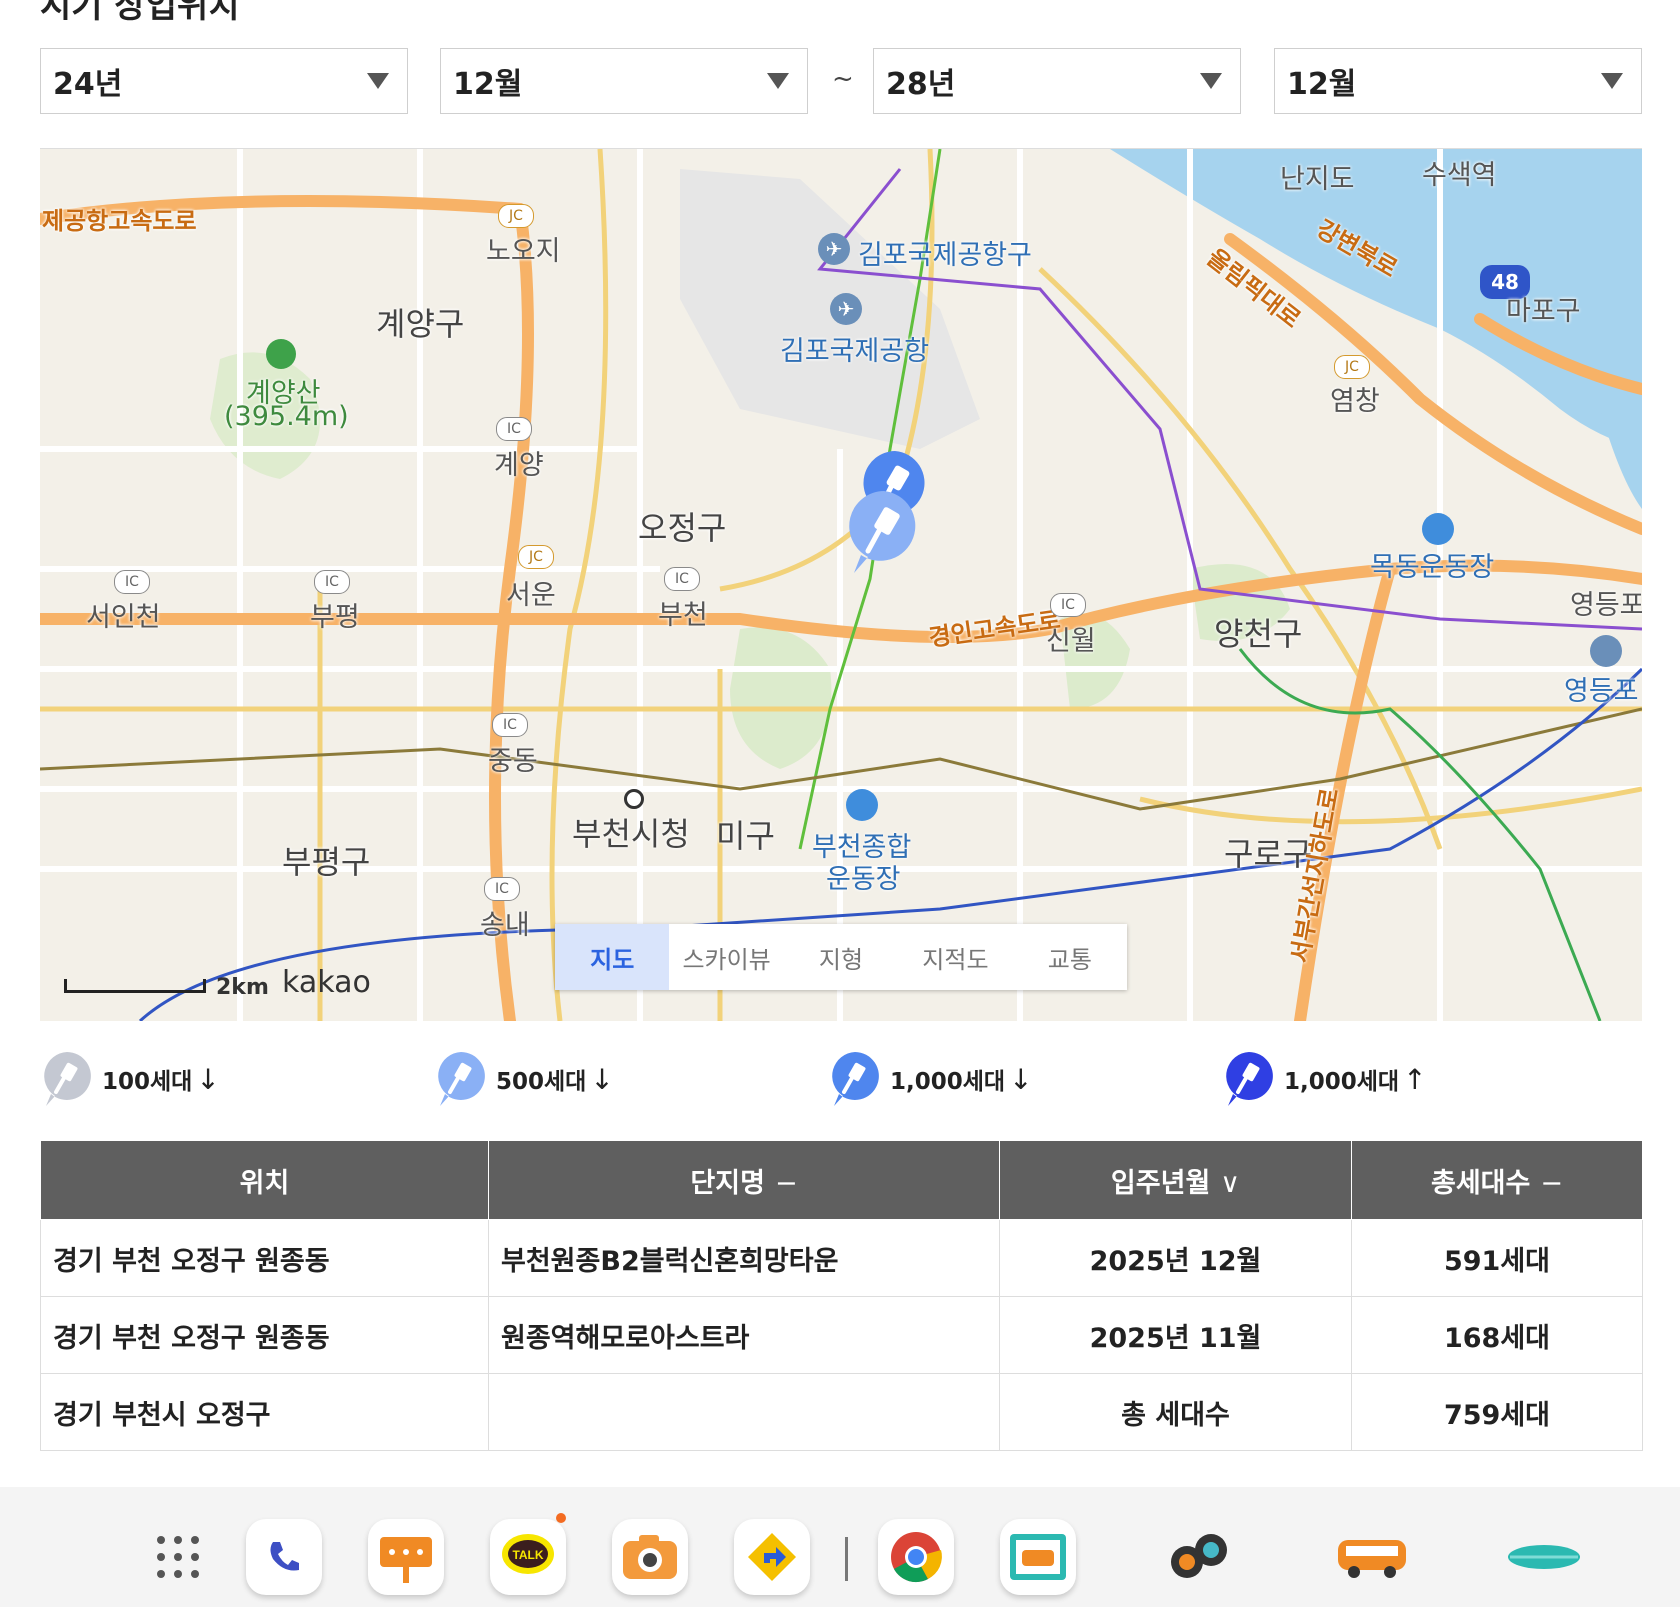 The width and height of the screenshot is (1680, 1607). I want to click on legend-item: 1,000세대 ↓, so click(930, 1079).